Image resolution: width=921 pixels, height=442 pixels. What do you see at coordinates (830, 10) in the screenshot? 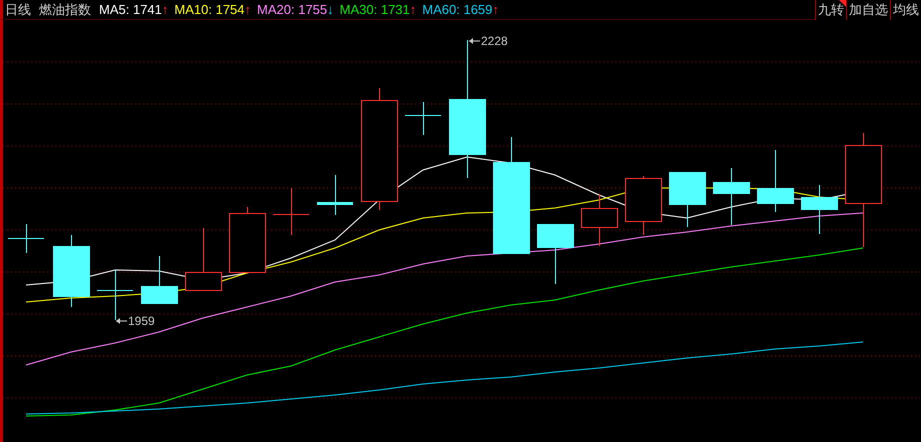
I see `toolbar-button: 九转` at bounding box center [830, 10].